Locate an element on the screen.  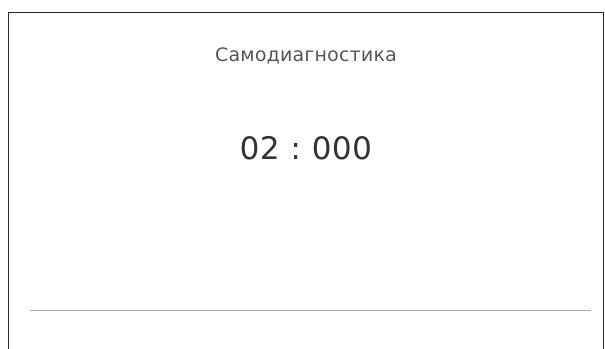
diagnostic-code: 02 : 000 is located at coordinates (306, 149).